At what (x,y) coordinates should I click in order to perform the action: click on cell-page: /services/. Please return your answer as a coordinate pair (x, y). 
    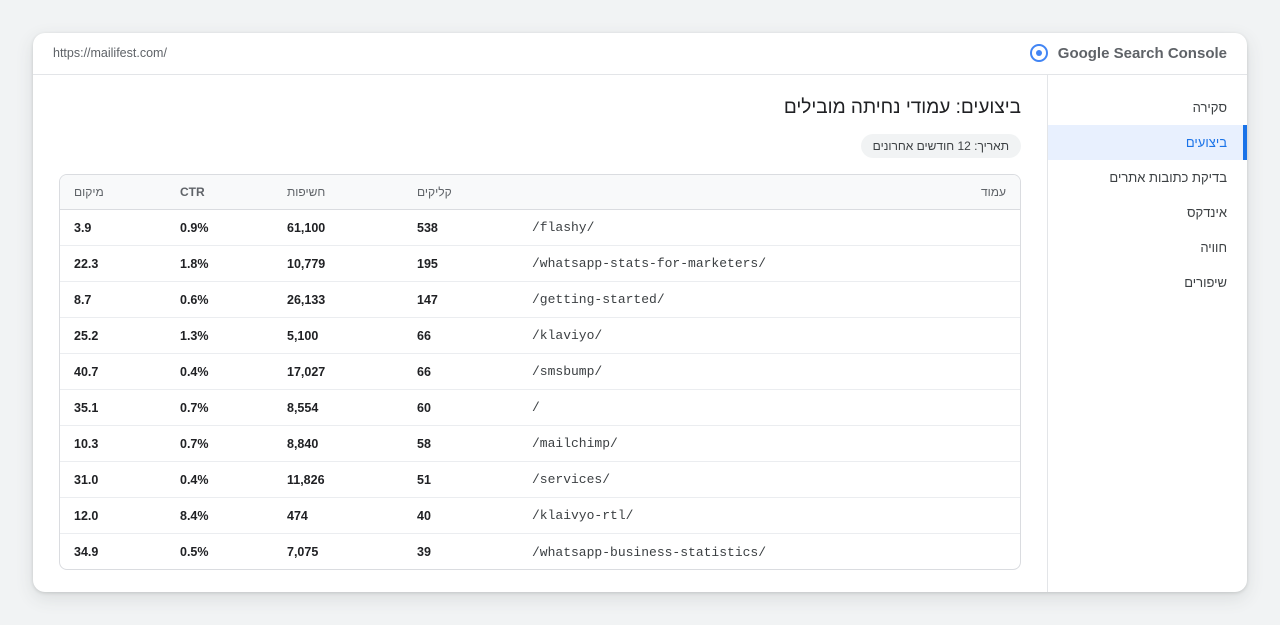
    Looking at the image, I should click on (571, 479).